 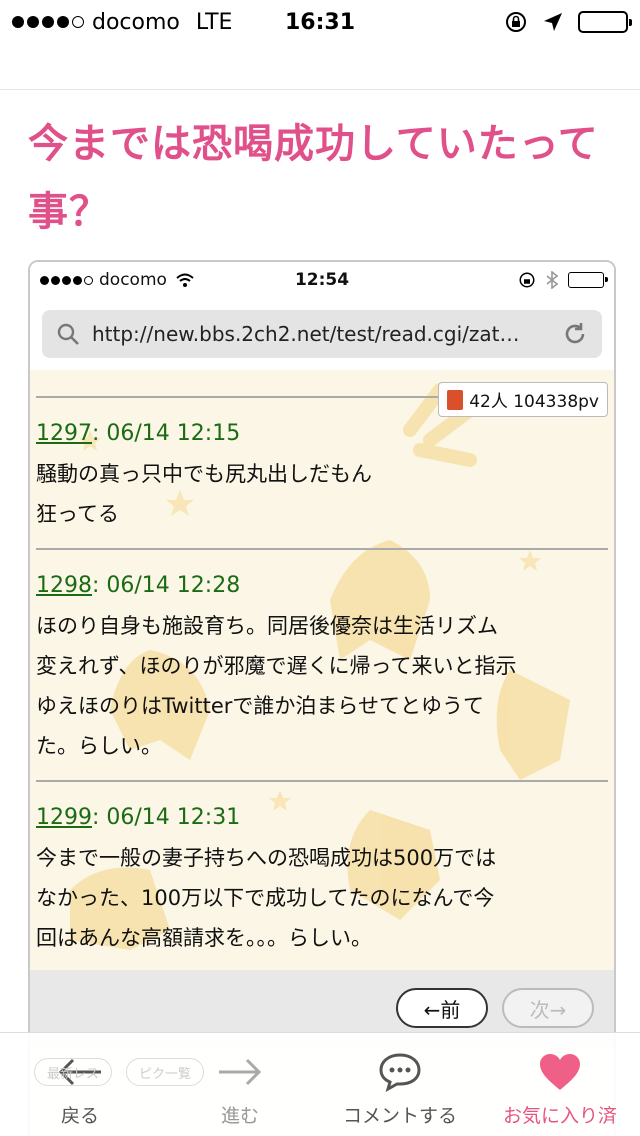 I want to click on post-header: 1299: 06/14 12:31, so click(x=322, y=818).